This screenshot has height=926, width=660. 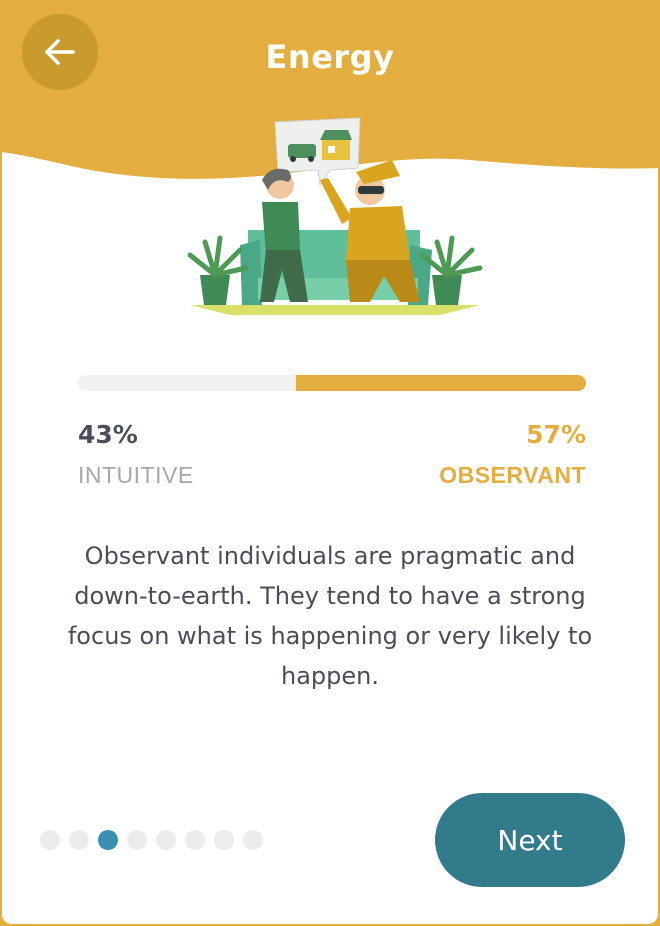 I want to click on observant-percent: 57%, so click(x=556, y=434).